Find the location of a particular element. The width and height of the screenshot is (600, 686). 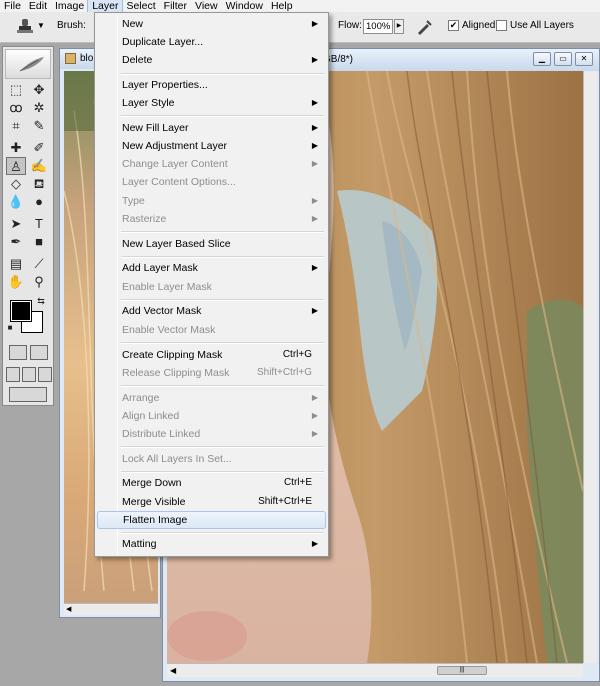

minimize-button: ▁ is located at coordinates (542, 59).